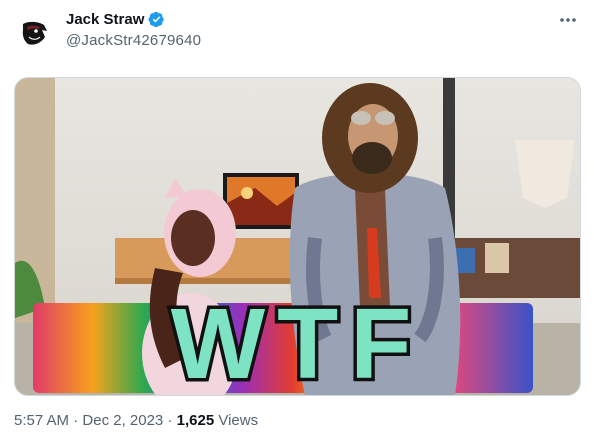 This screenshot has height=444, width=594. Describe the element at coordinates (156, 19) in the screenshot. I see `verified-badge-icon` at that location.